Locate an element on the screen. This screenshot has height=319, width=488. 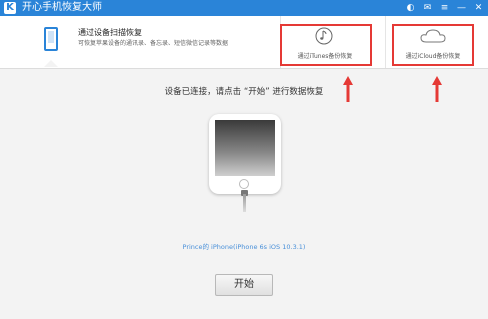
close-button: ✕ is located at coordinates (478, 8).